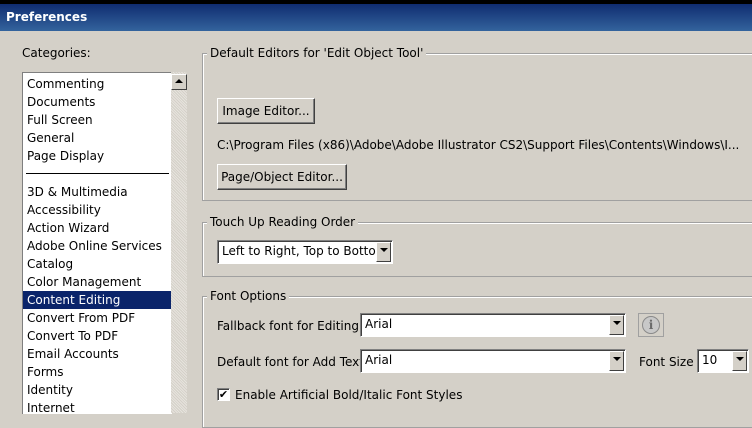 This screenshot has height=428, width=752. Describe the element at coordinates (47, 17) in the screenshot. I see `window-title: Preferences` at that location.